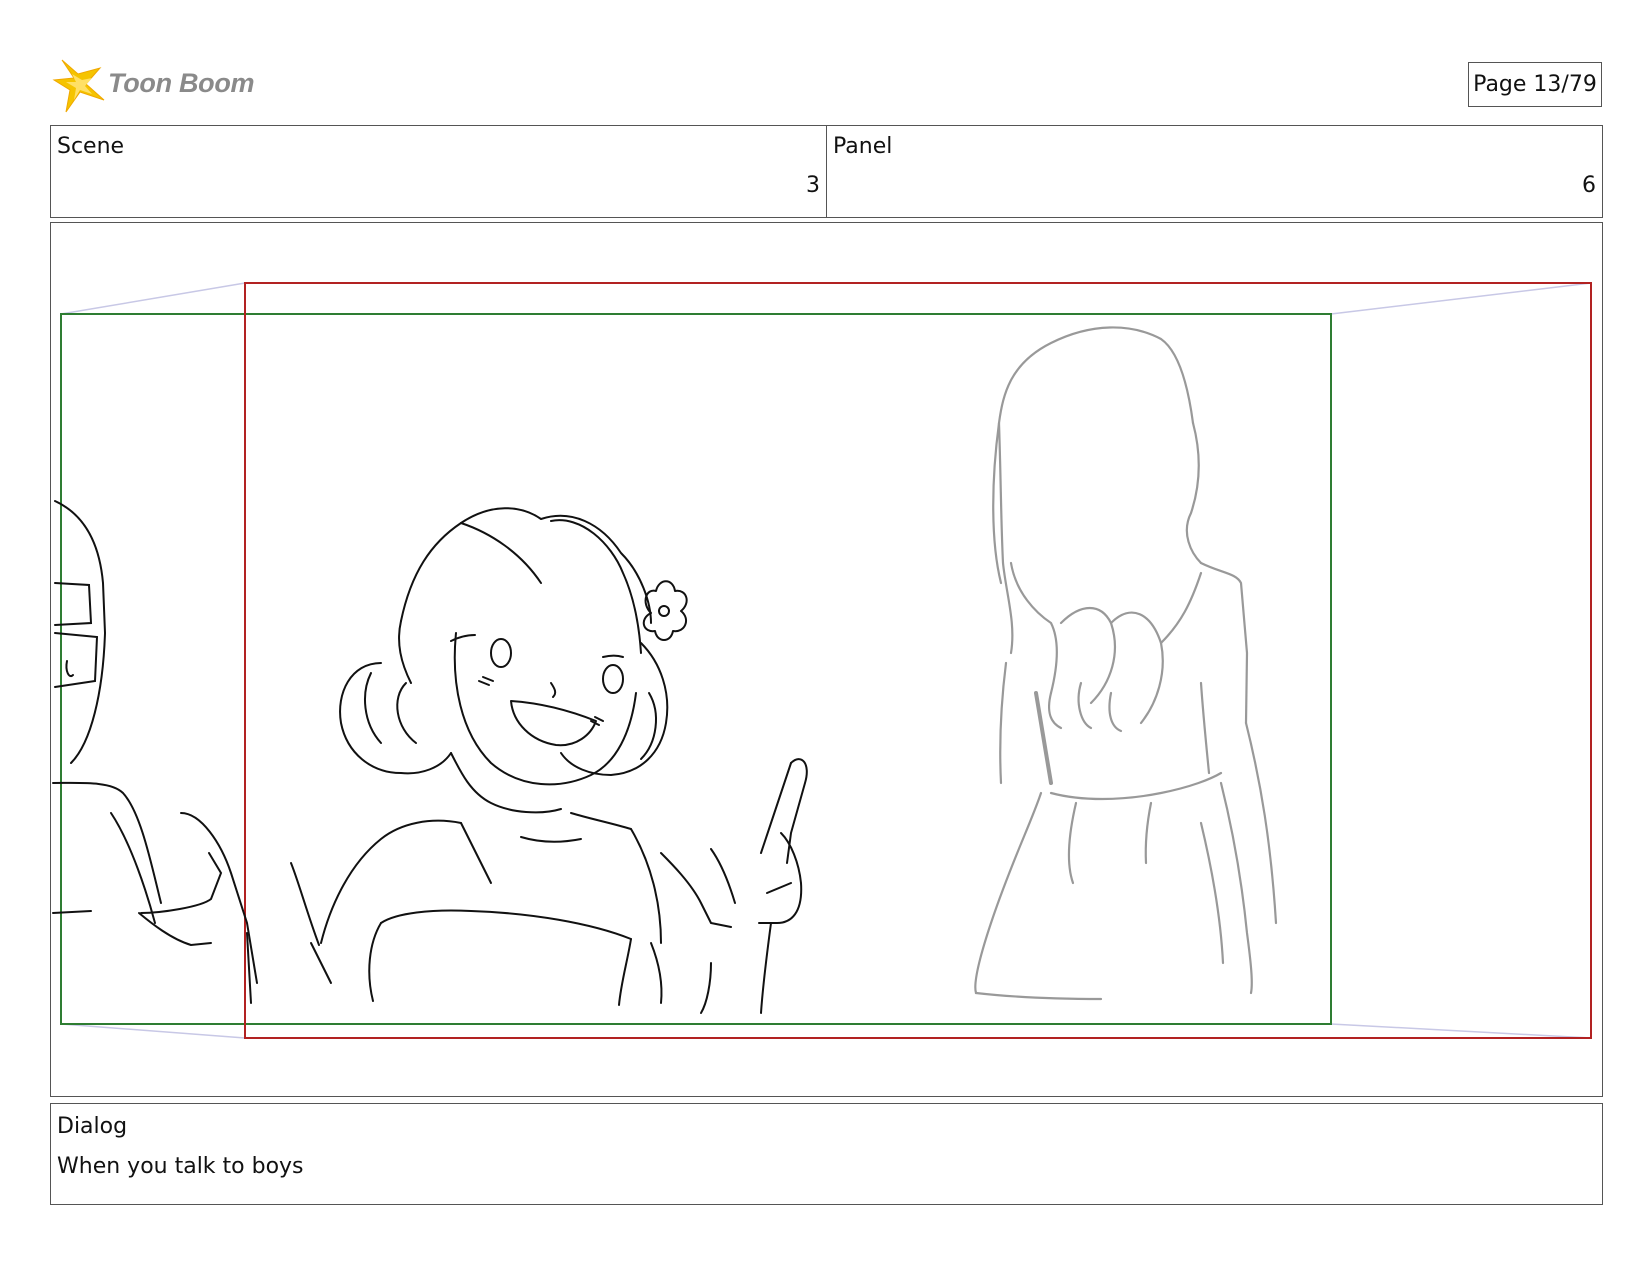 This screenshot has width=1650, height=1275. What do you see at coordinates (826, 1154) in the screenshot?
I see `dialog-box: Dialog When you talk to boys` at bounding box center [826, 1154].